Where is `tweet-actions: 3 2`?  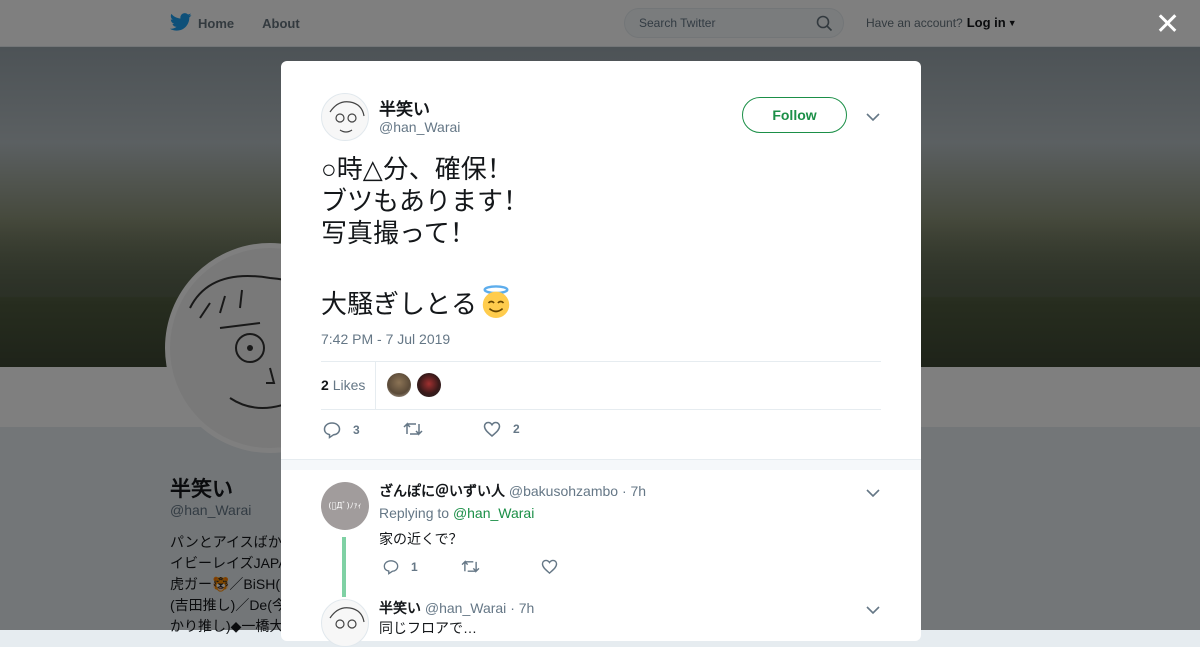 tweet-actions: 3 2 is located at coordinates (601, 431).